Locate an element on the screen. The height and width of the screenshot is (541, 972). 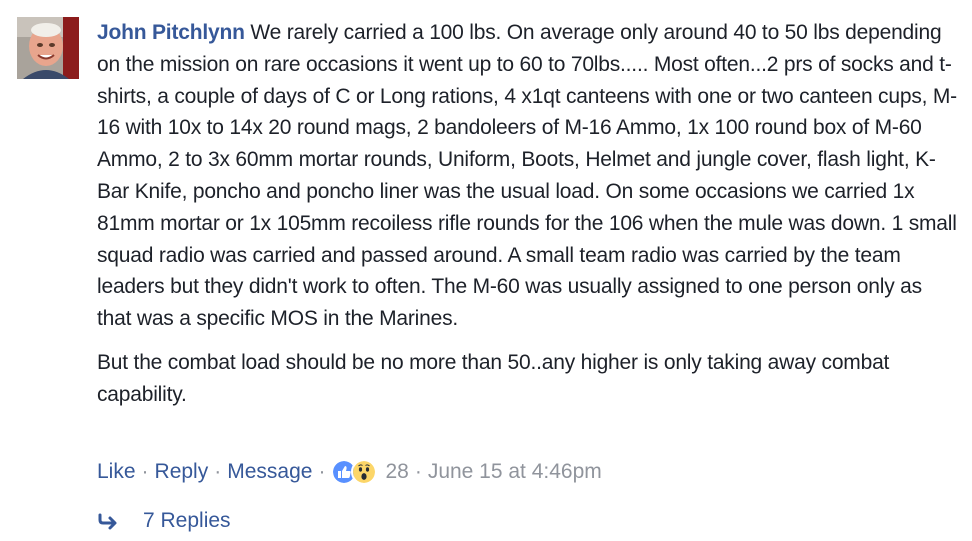
like-link: Like is located at coordinates (116, 472).